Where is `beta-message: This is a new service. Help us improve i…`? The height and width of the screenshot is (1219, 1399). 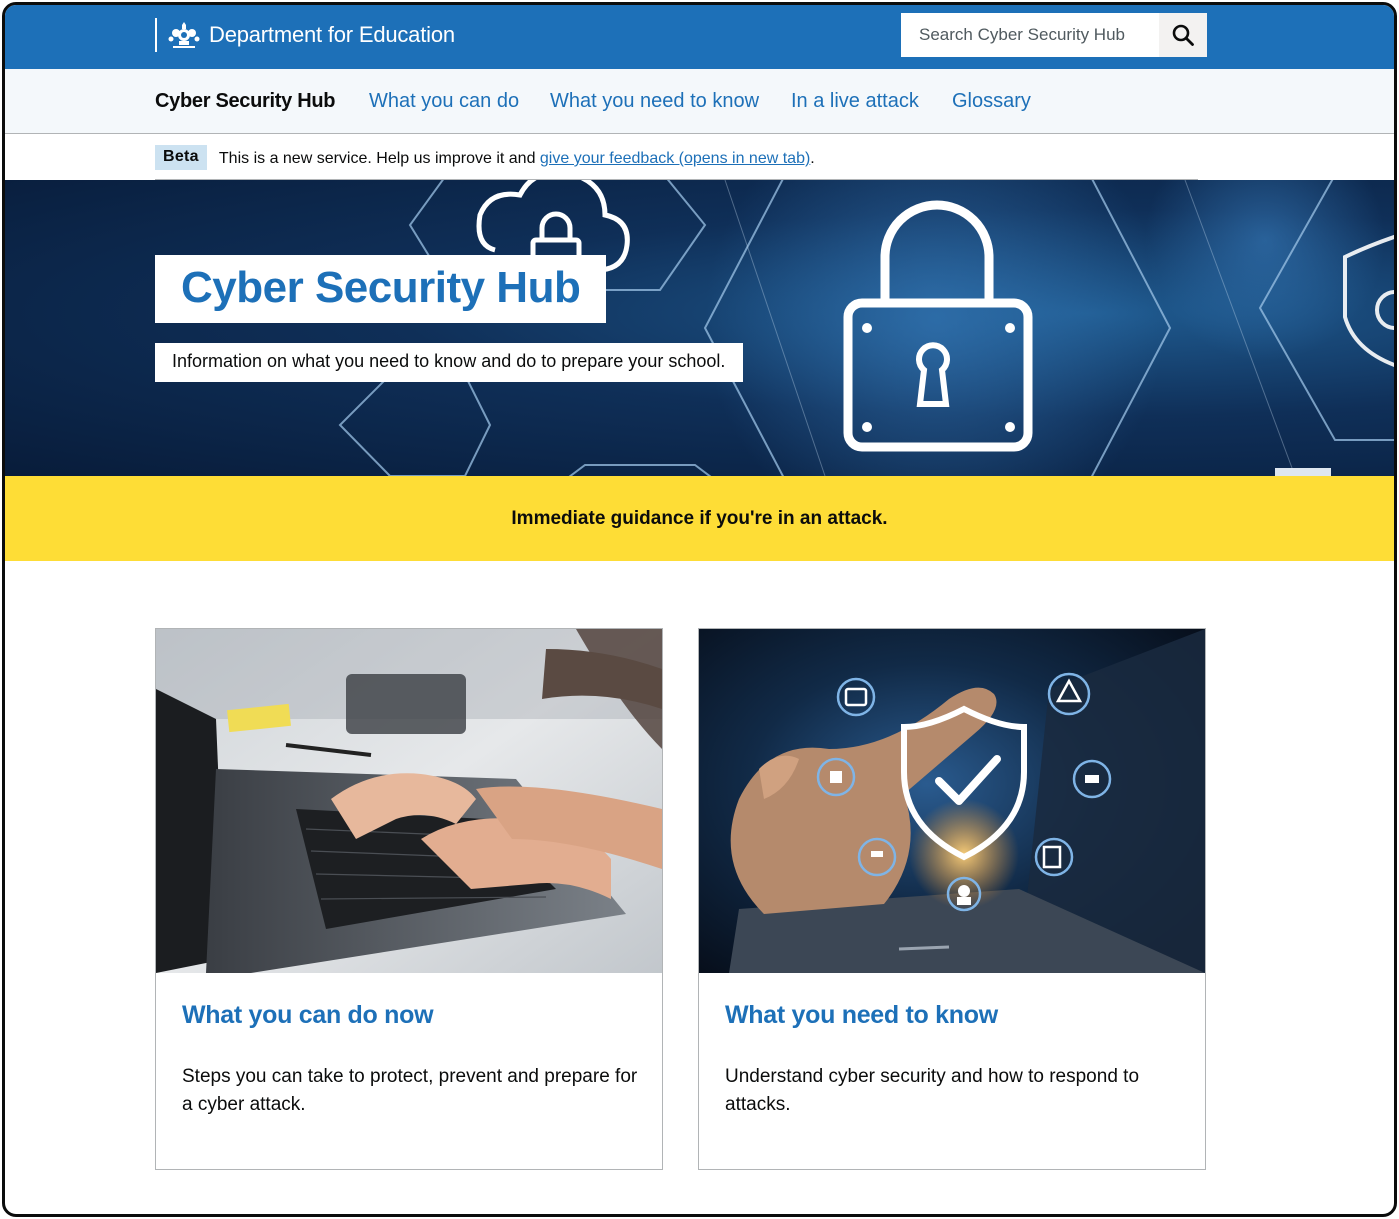 beta-message: This is a new service. Help us improve i… is located at coordinates (517, 159).